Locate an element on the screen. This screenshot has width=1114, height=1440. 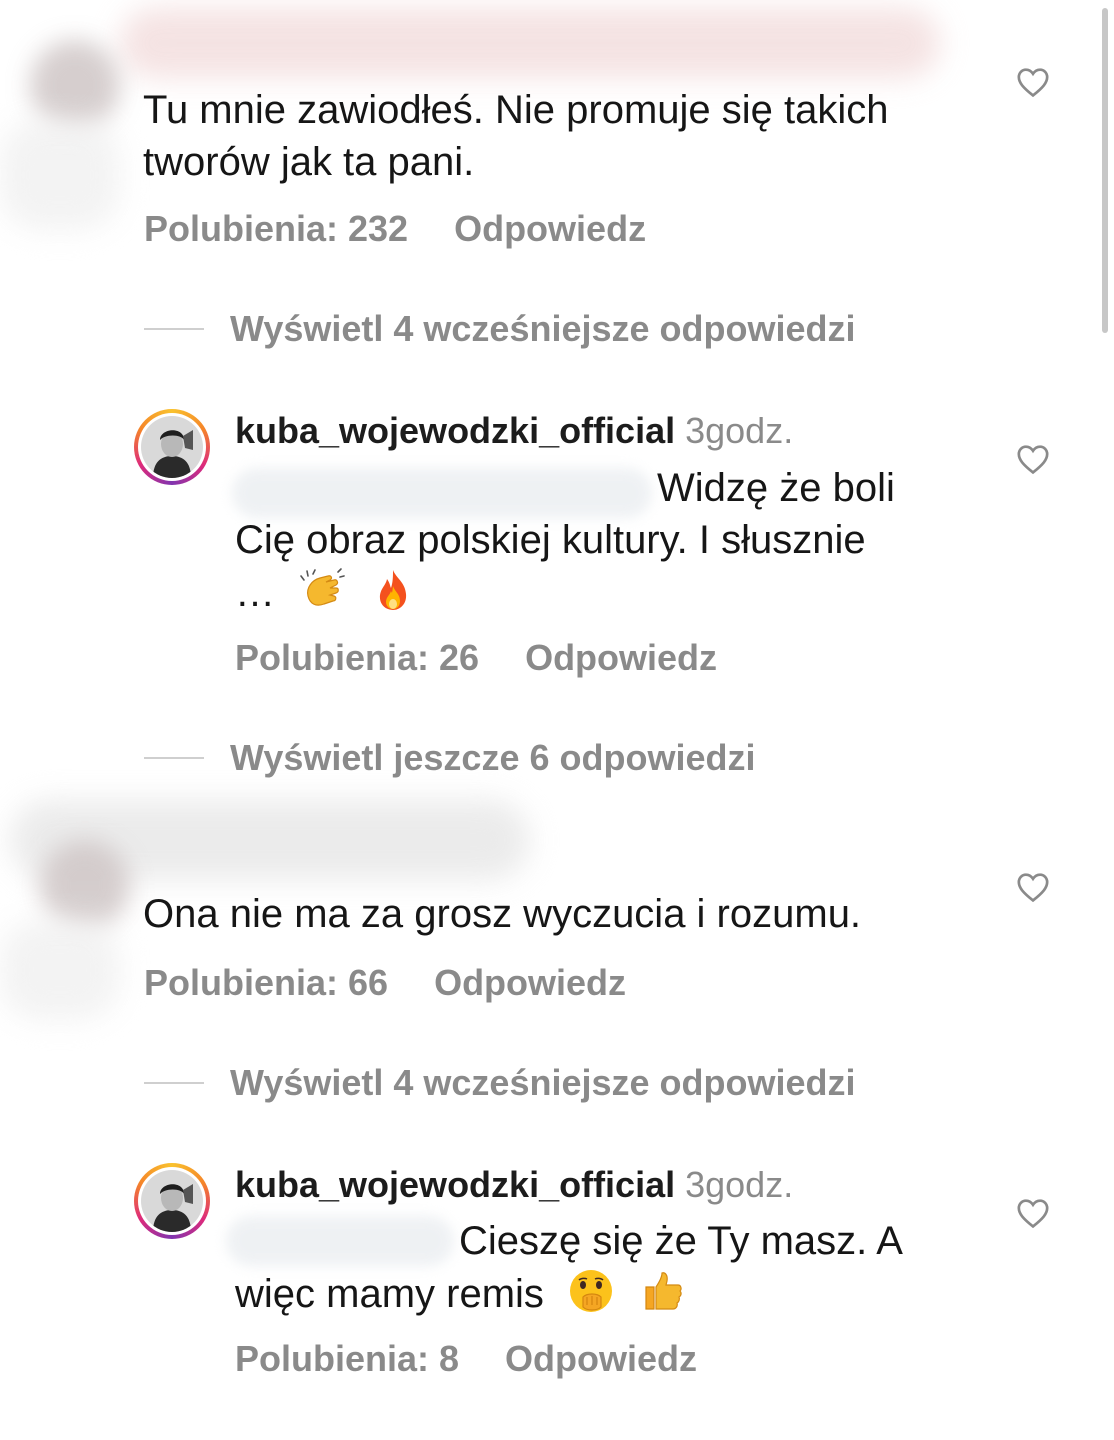
likes-count: Polubienia: 26 is located at coordinates (357, 658).